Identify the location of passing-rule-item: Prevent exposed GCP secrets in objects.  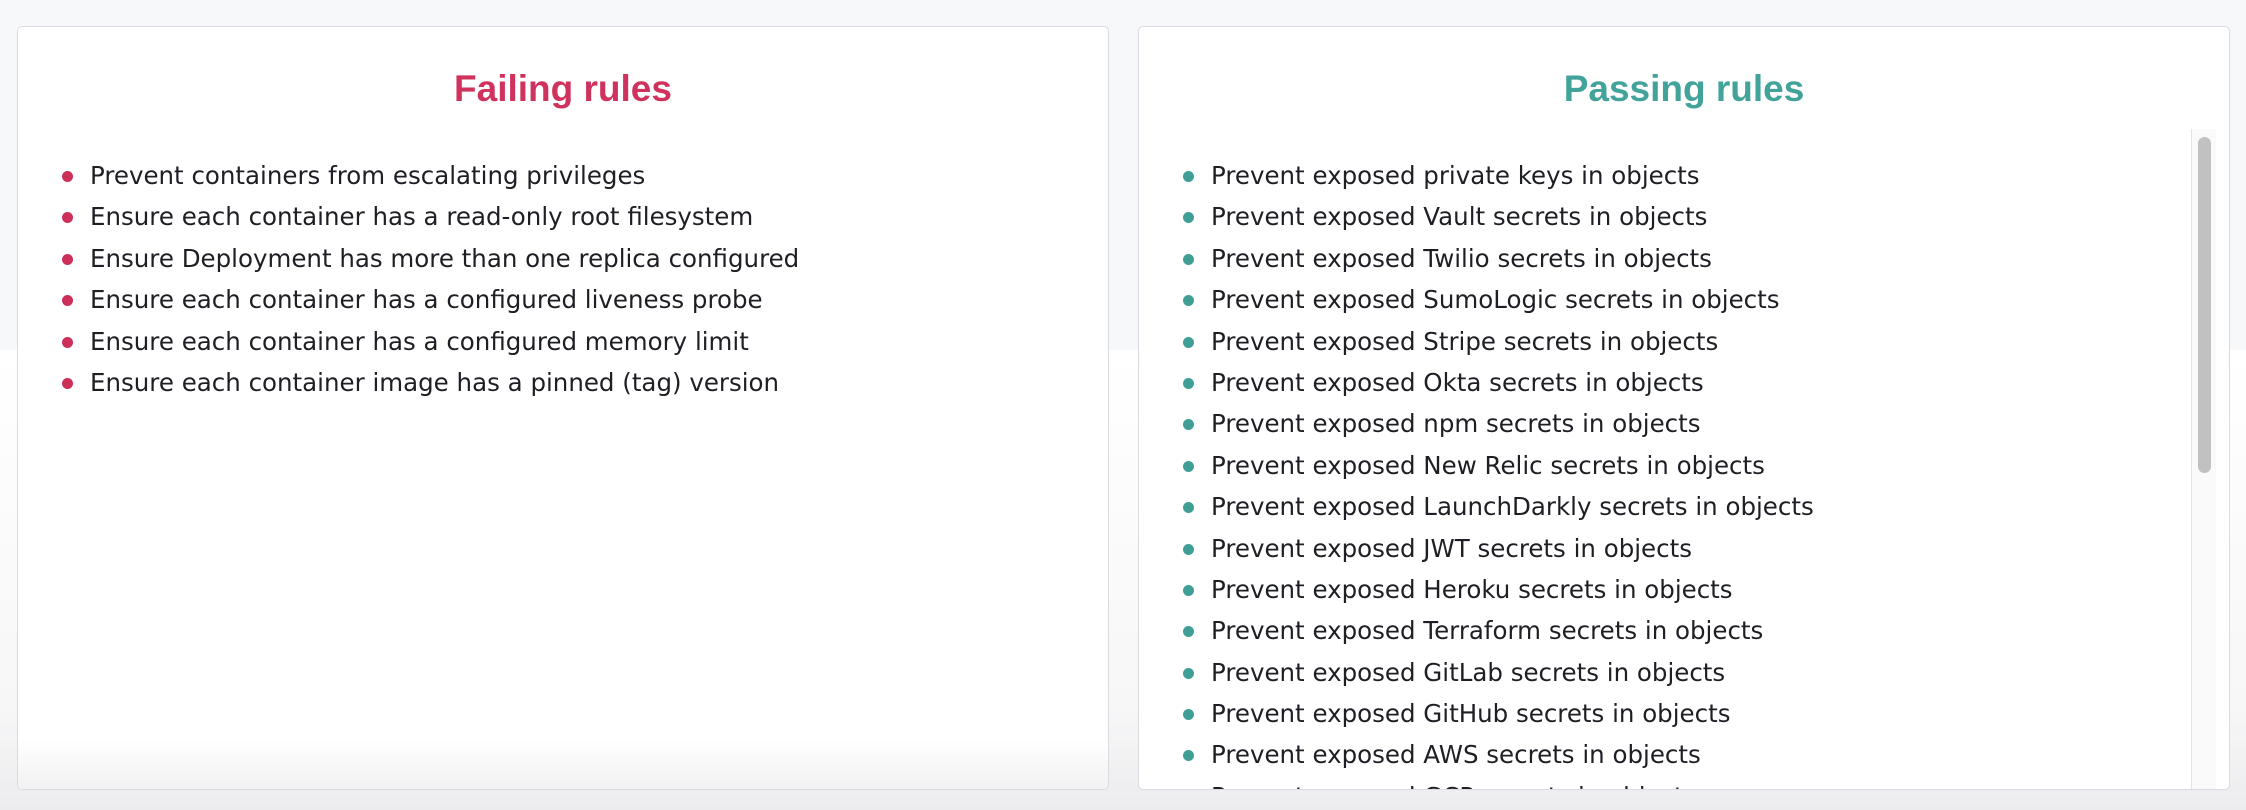
(1693, 782).